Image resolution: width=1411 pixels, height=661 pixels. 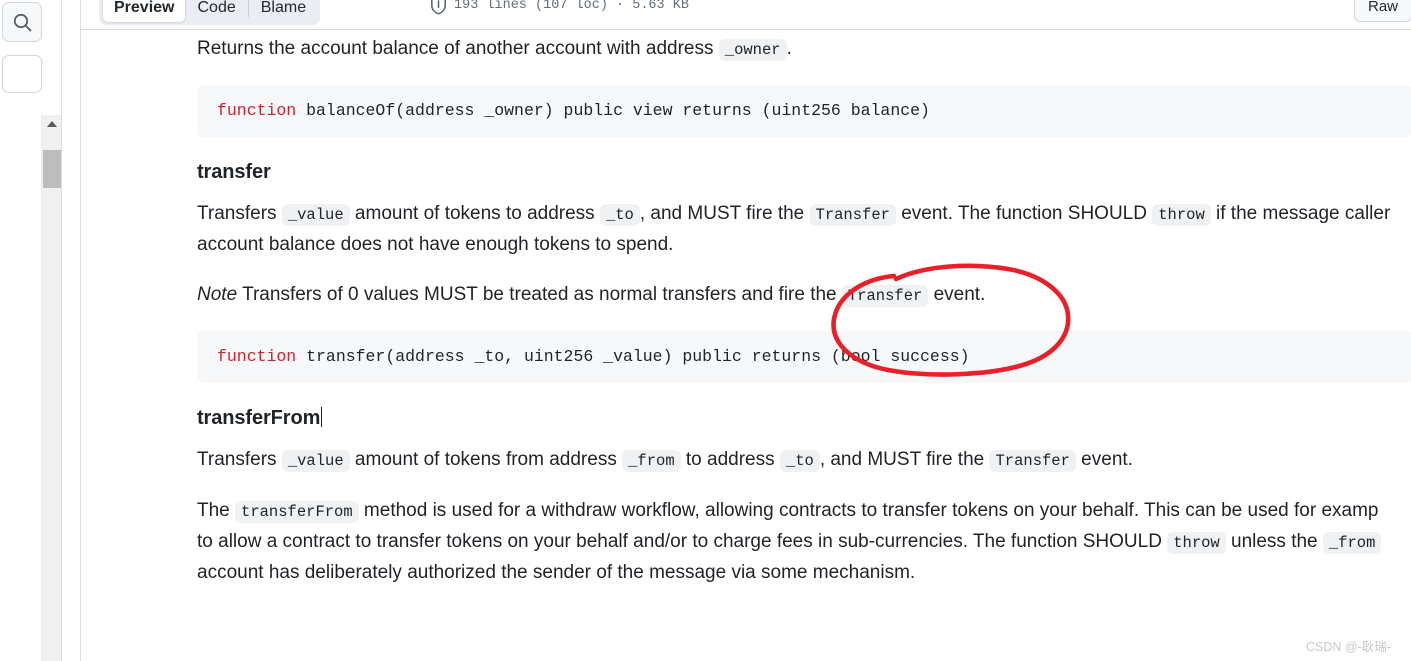 What do you see at coordinates (1274, 541) in the screenshot?
I see `tfd-line2-text-2: unless the` at bounding box center [1274, 541].